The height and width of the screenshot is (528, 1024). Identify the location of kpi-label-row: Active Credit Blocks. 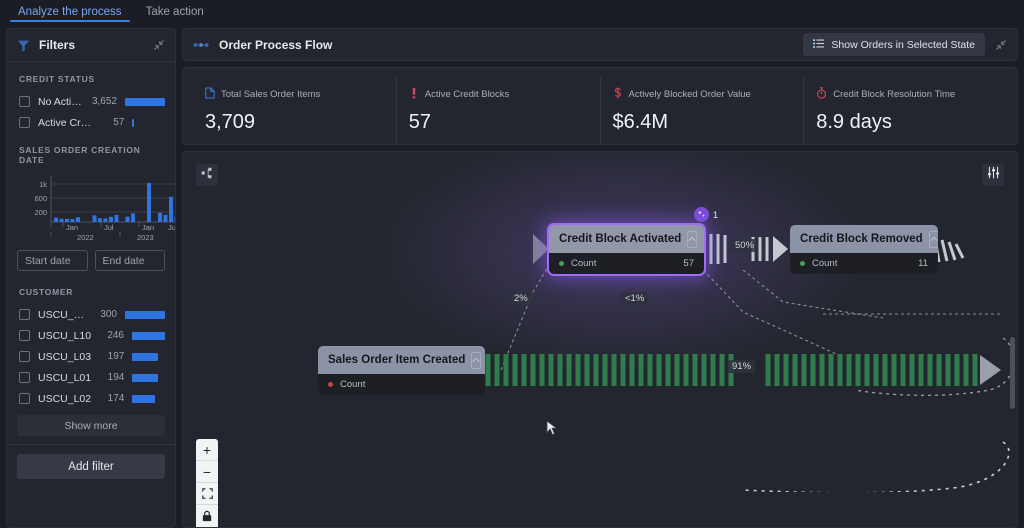
(498, 94).